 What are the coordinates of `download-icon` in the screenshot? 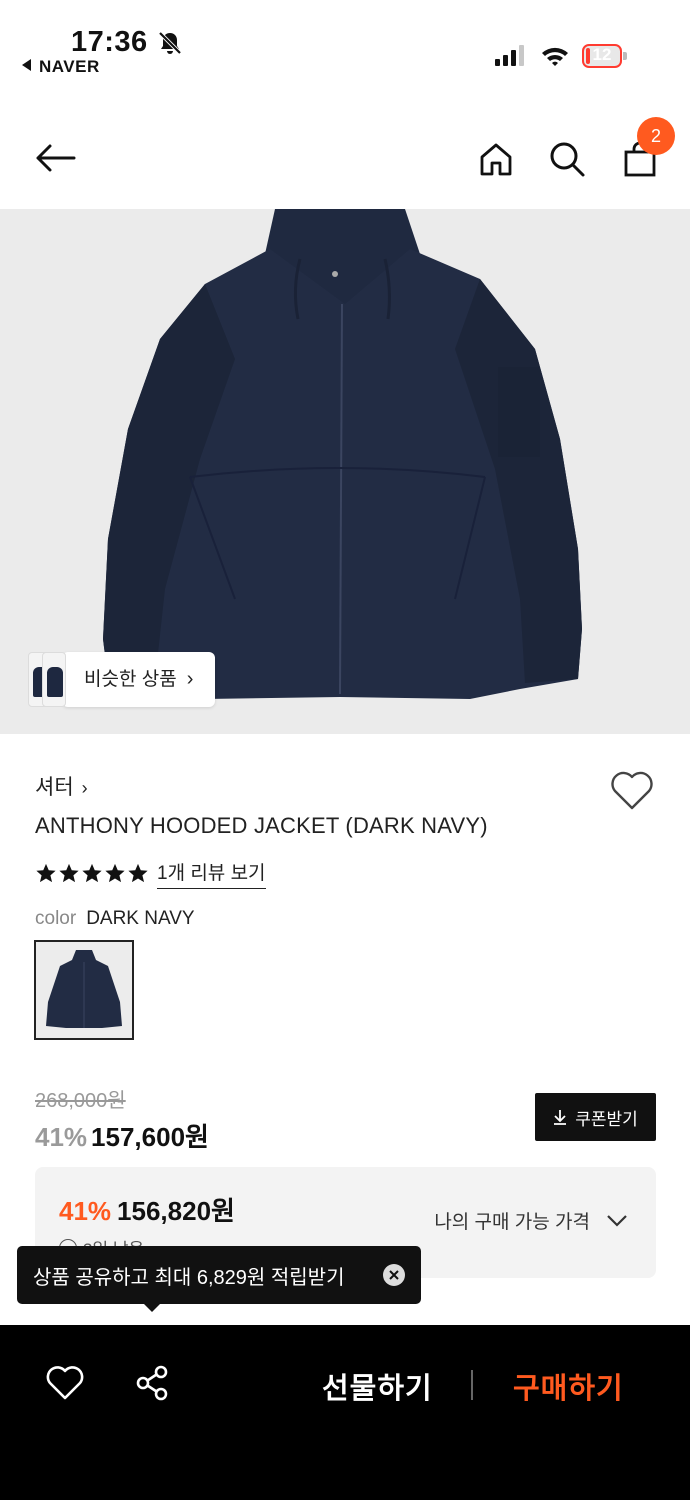 It's located at (560, 1117).